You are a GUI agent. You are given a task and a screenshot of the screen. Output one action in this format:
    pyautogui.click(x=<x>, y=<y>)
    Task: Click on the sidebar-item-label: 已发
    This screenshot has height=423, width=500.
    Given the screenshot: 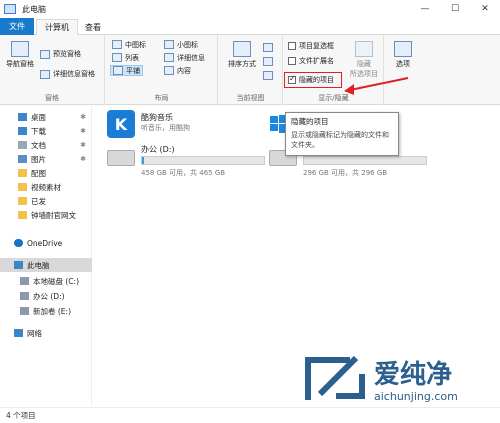 What is the action you would take?
    pyautogui.click(x=38, y=201)
    